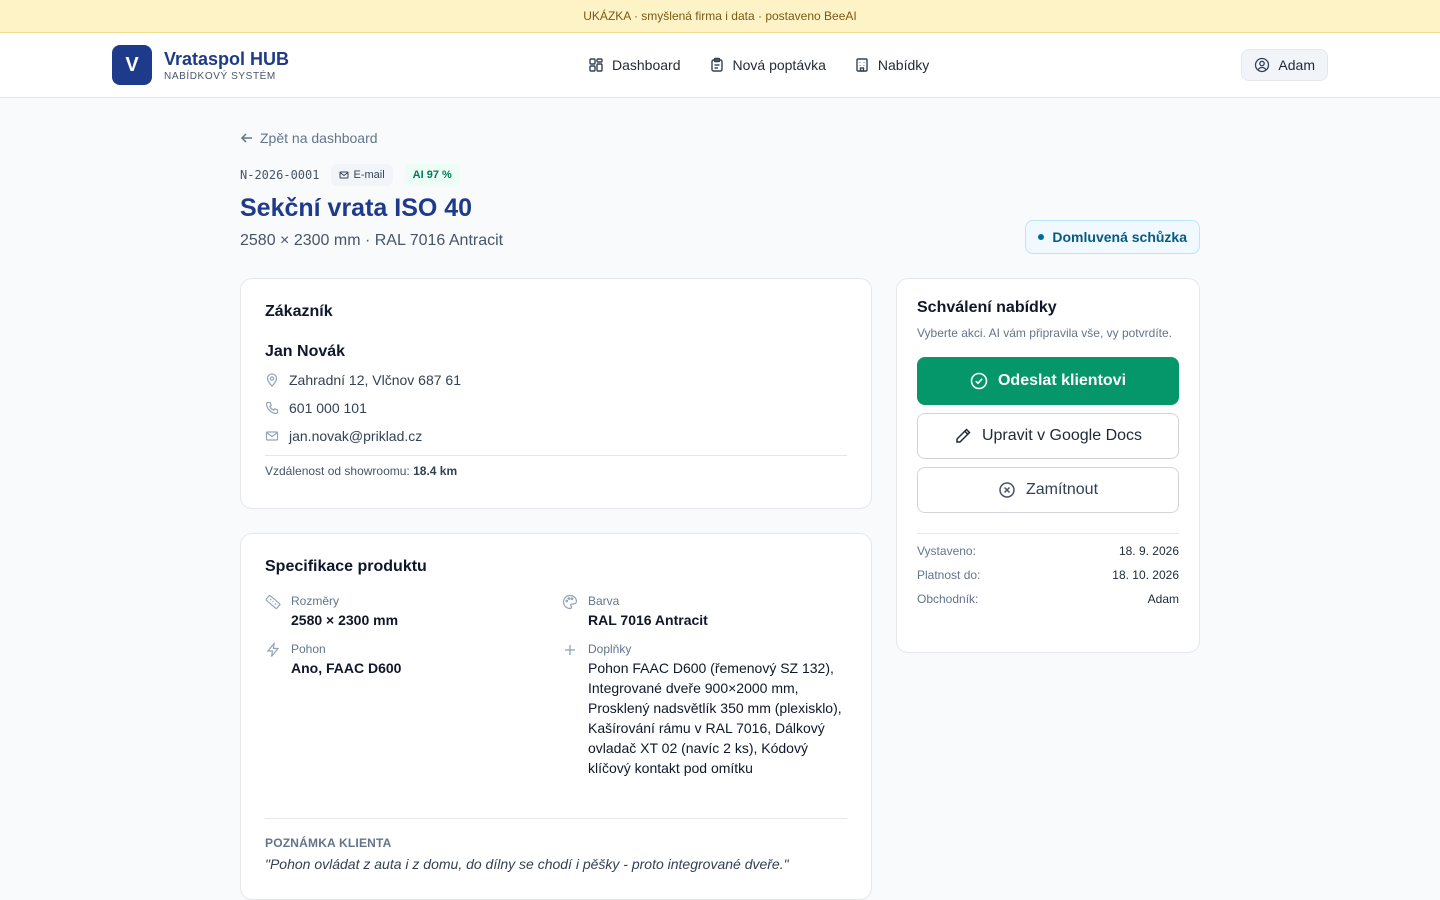 The height and width of the screenshot is (900, 1440). Describe the element at coordinates (963, 435) in the screenshot. I see `pencil-icon` at that location.